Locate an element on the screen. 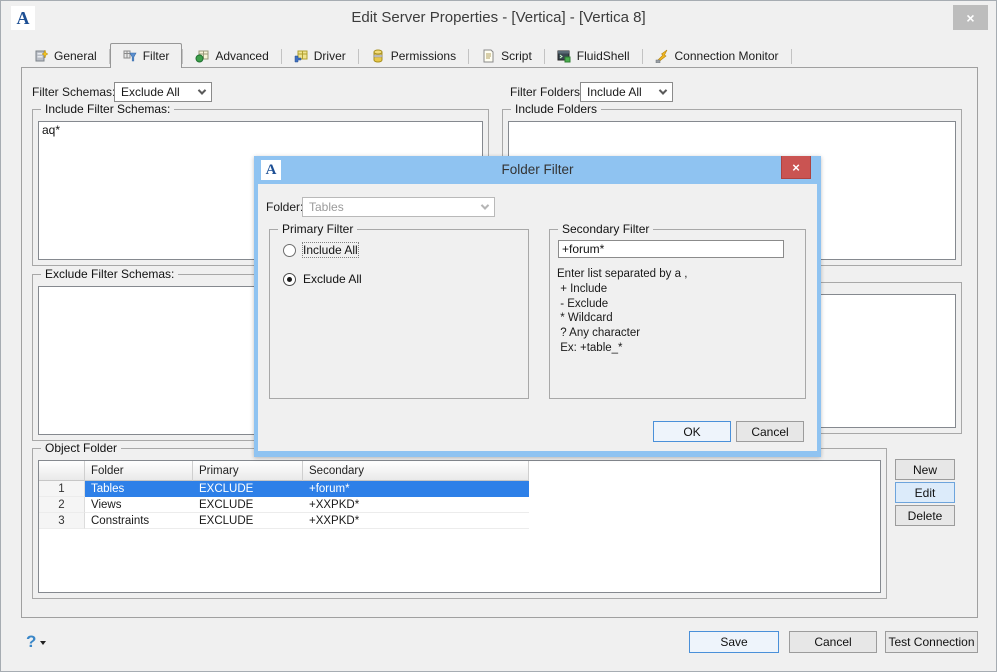  tab-script: Script is located at coordinates (506, 56).